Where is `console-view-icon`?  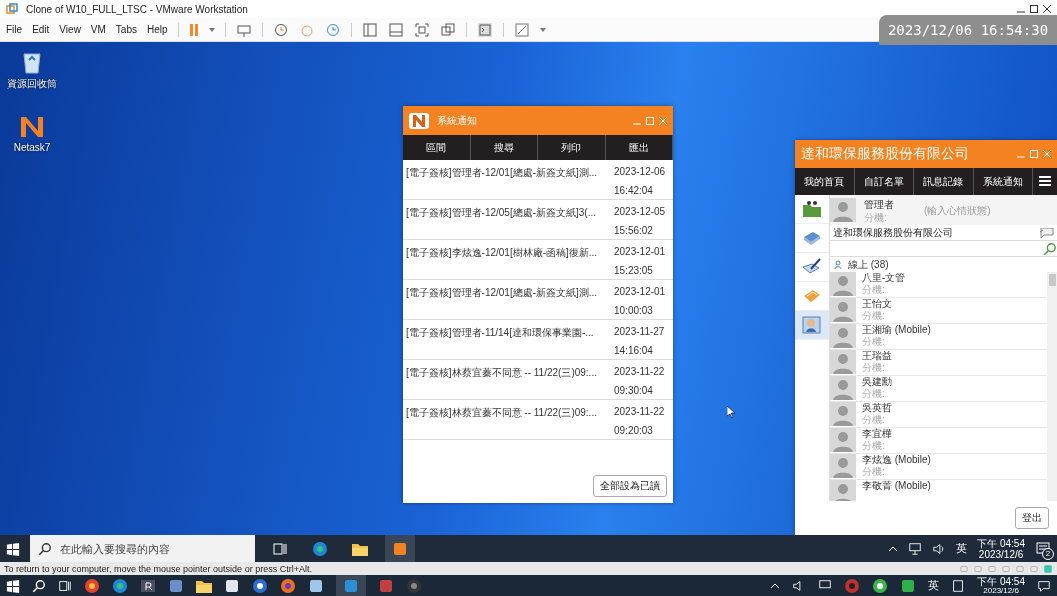
console-view-icon is located at coordinates (484, 29).